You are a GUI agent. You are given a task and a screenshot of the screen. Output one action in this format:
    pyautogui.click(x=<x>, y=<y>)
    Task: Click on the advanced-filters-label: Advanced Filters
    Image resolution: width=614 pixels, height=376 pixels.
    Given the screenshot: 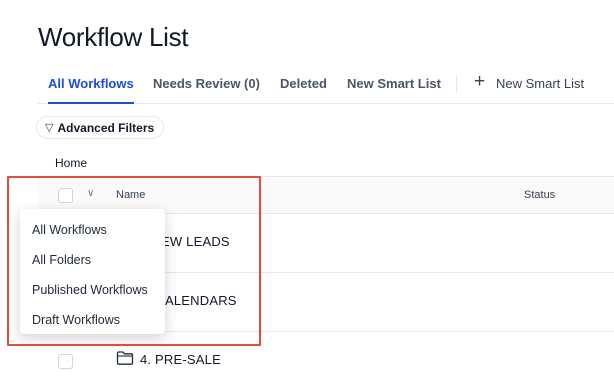 What is the action you would take?
    pyautogui.click(x=106, y=127)
    